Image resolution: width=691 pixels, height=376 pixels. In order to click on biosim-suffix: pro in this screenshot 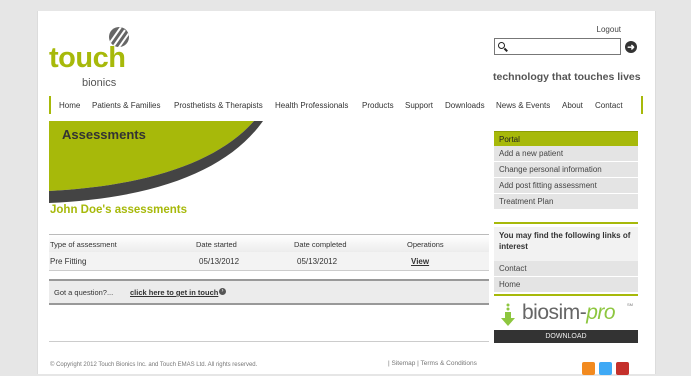, I will do `click(601, 312)`.